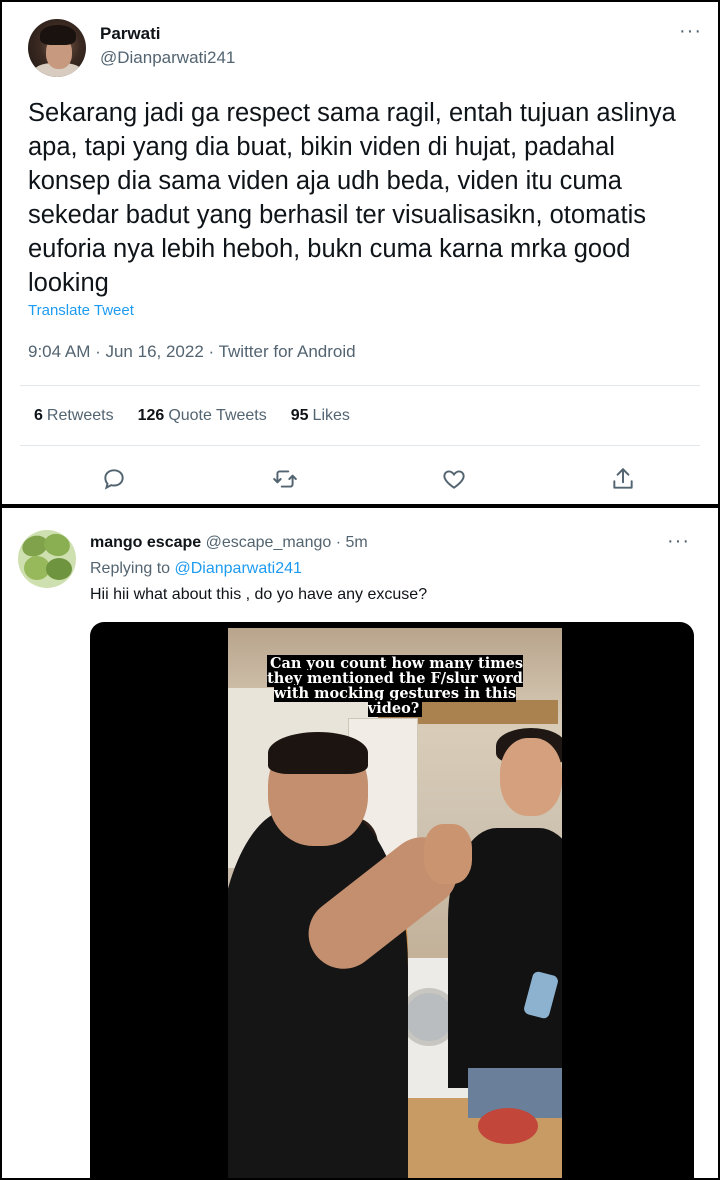  What do you see at coordinates (81, 310) in the screenshot?
I see `translate-tweet-link: Translate Tweet` at bounding box center [81, 310].